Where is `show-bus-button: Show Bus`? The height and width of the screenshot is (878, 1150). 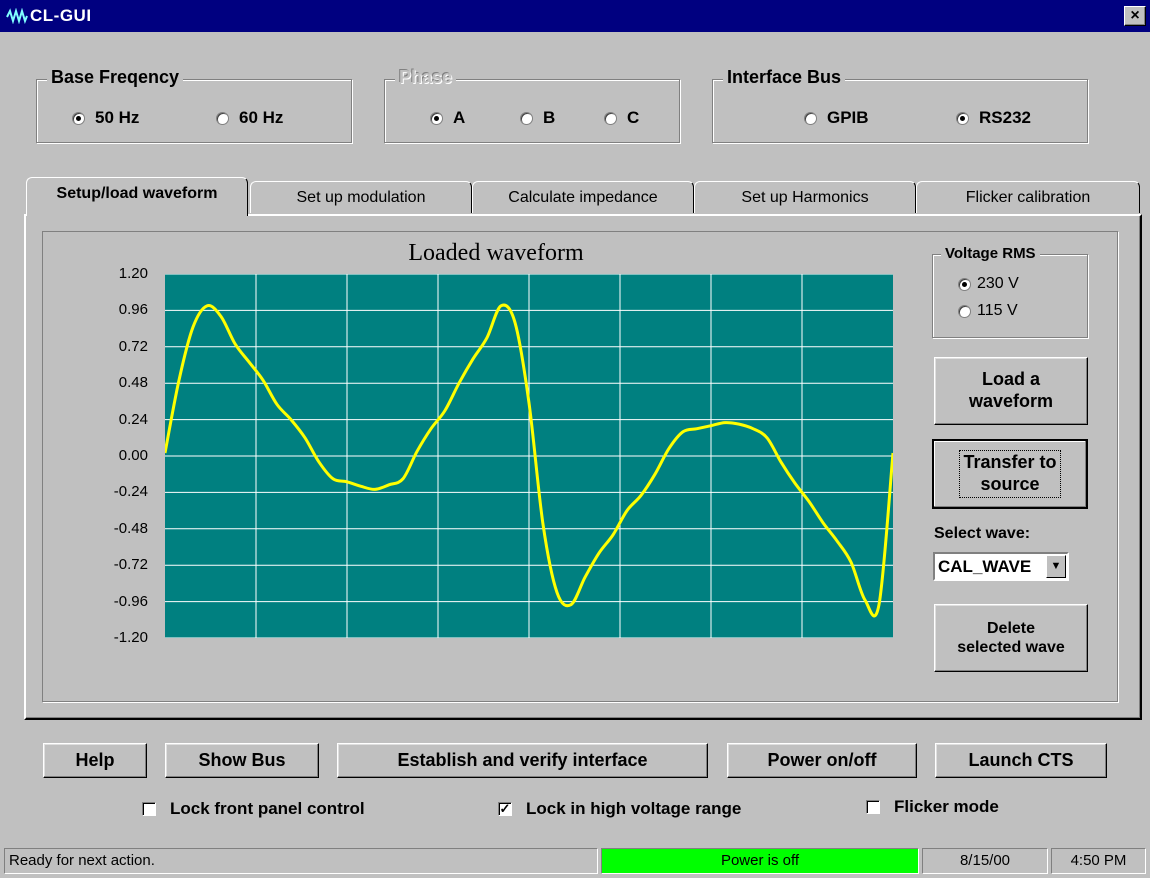 show-bus-button: Show Bus is located at coordinates (242, 760).